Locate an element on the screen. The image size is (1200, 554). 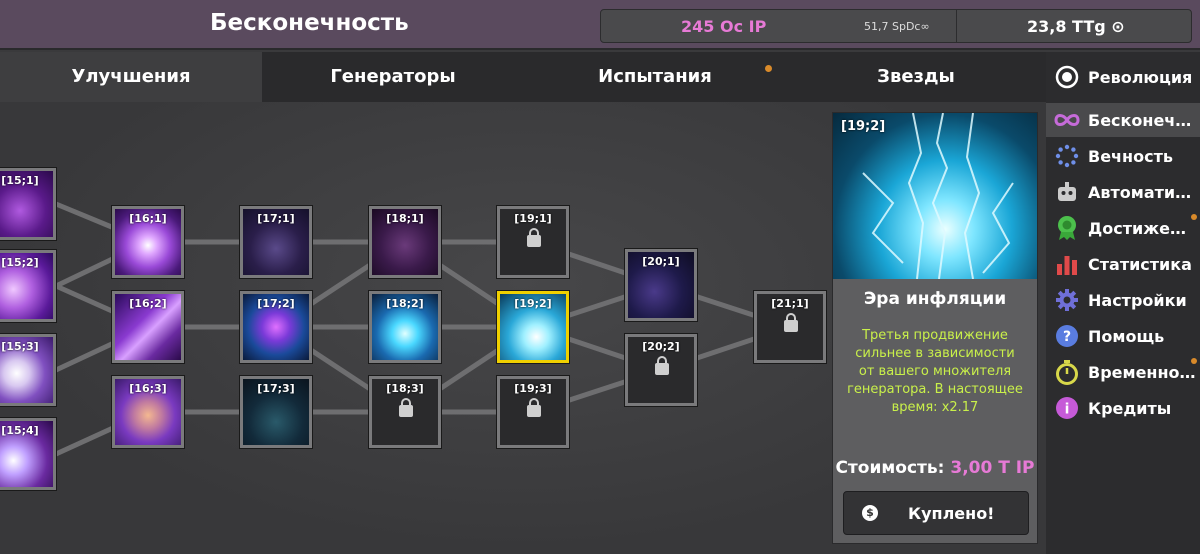
upgrade-node-20-2: [20;2] is located at coordinates (661, 370).